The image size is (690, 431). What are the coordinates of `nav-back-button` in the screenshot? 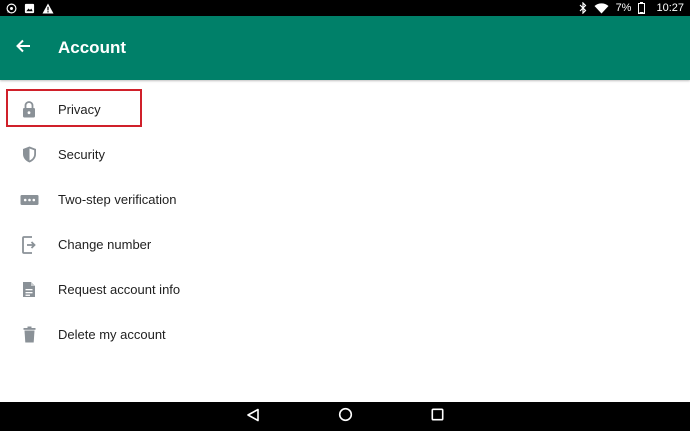 It's located at (253, 417).